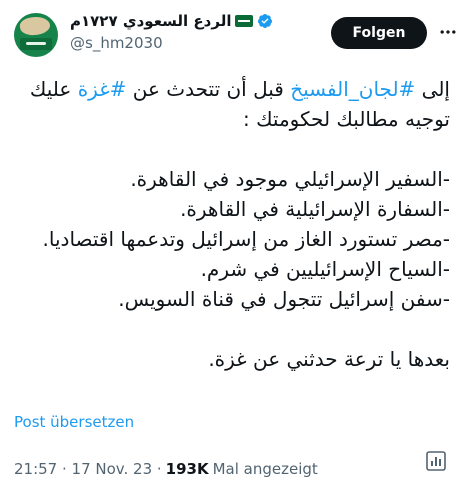 The width and height of the screenshot is (464, 500). I want to click on user-handle: @s_hm2030, so click(116, 43).